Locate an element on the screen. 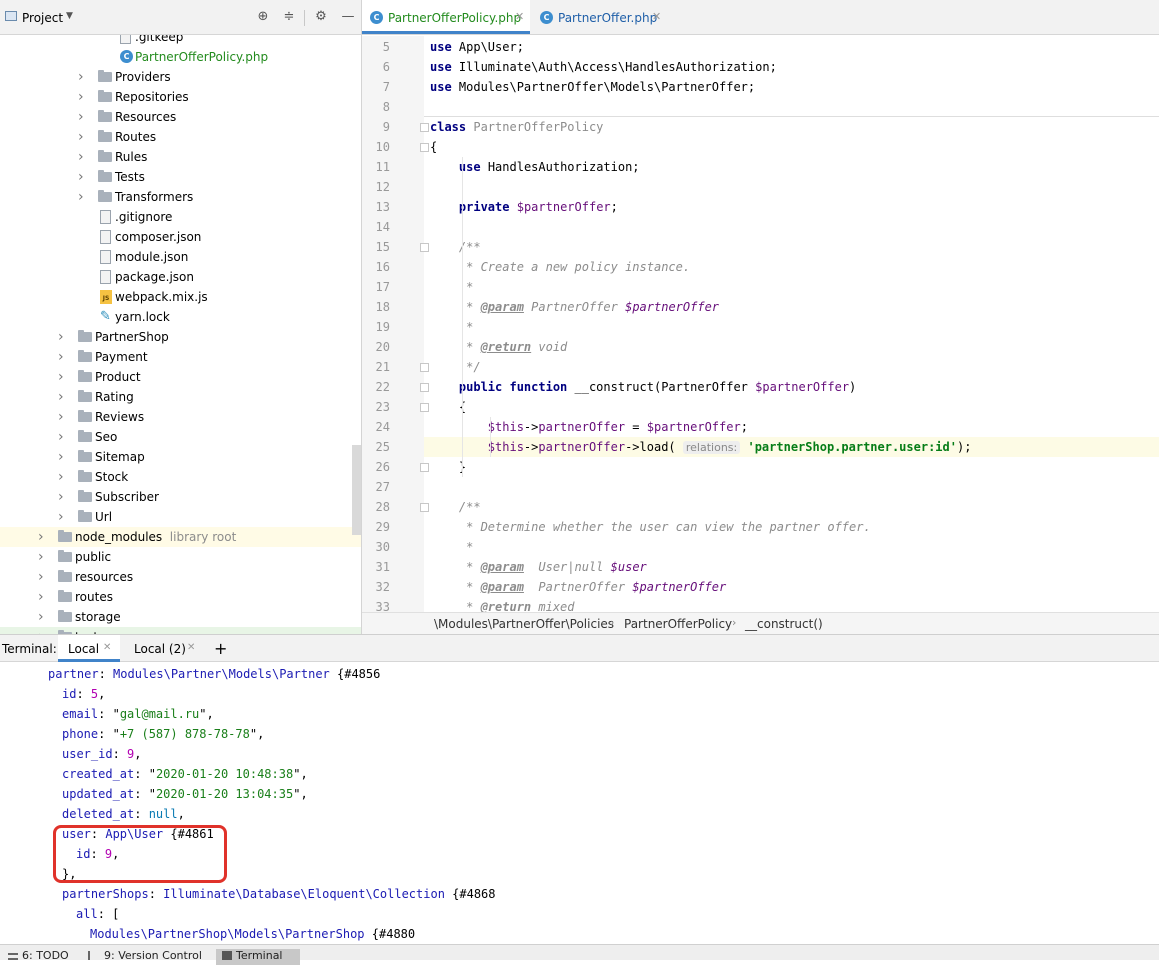 This screenshot has width=1159, height=965. todo-tool-button: 6: TODO is located at coordinates (41, 957).